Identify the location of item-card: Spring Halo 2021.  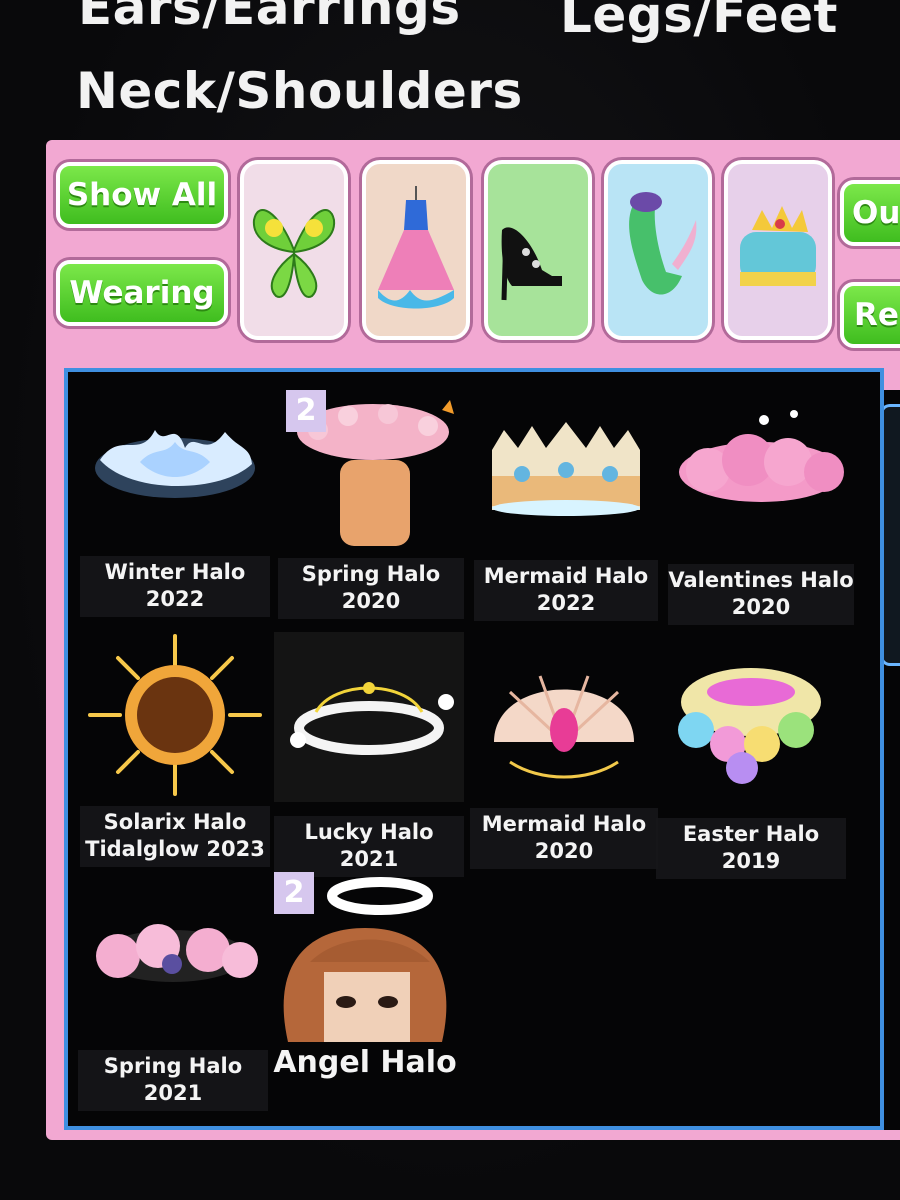
(173, 1000).